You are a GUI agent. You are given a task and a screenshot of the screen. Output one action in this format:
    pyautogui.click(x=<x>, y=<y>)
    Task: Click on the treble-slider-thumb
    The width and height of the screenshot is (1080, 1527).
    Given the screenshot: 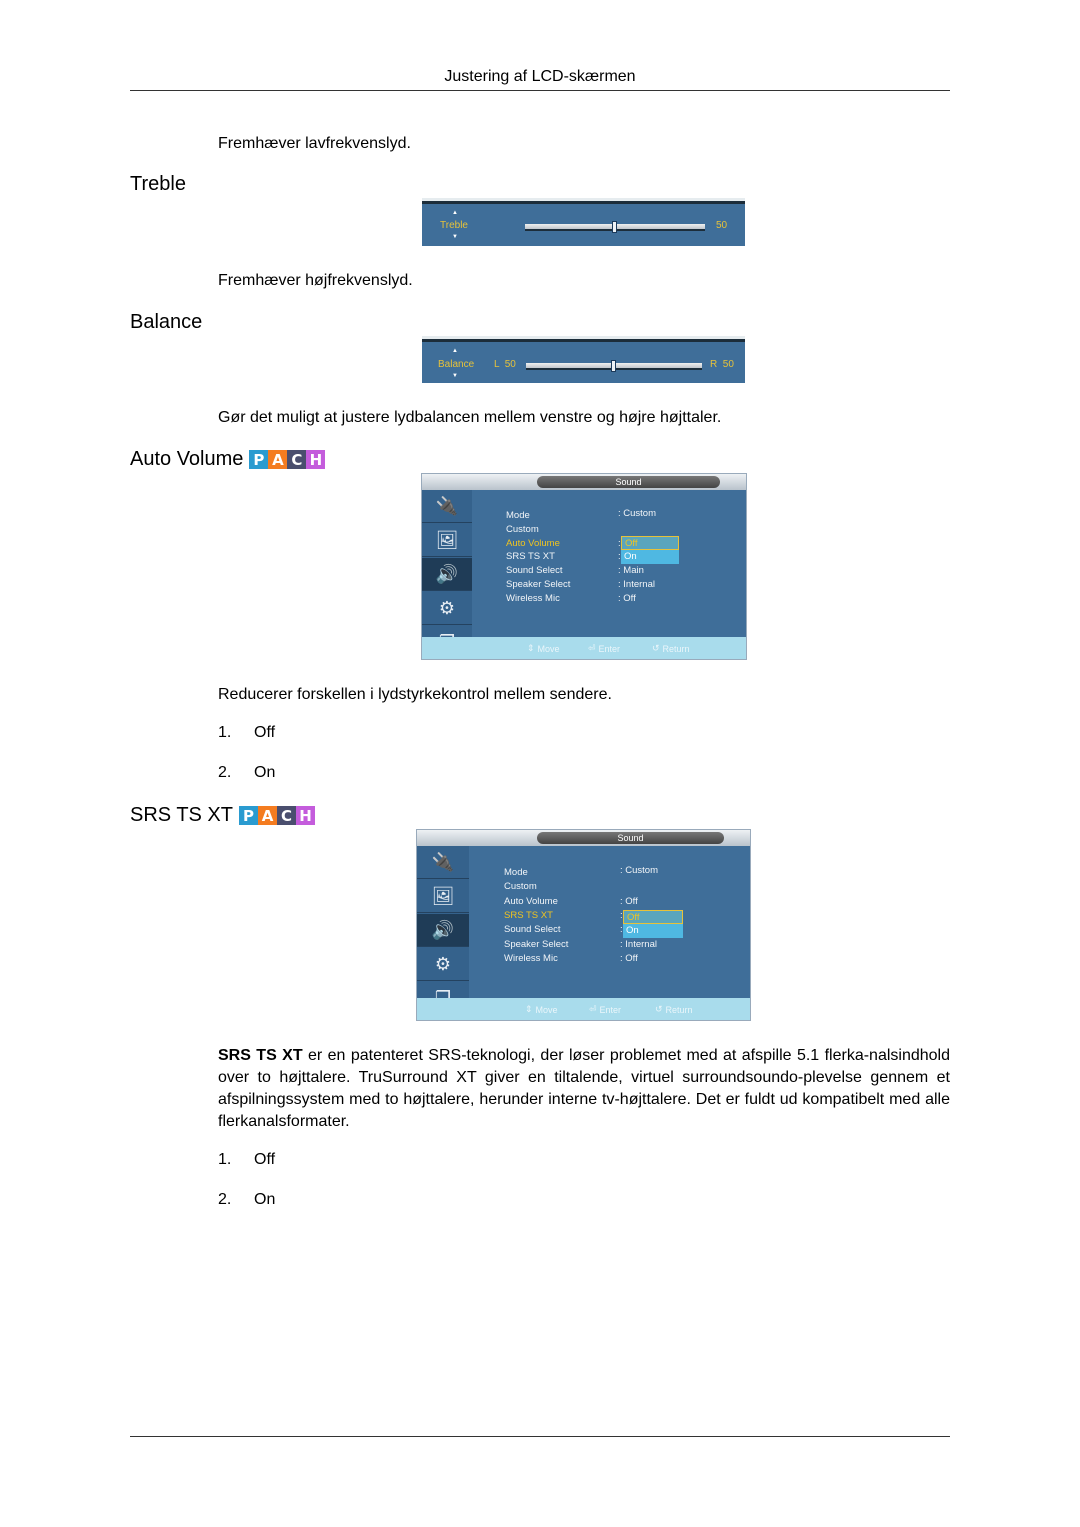 What is the action you would take?
    pyautogui.click(x=614, y=227)
    